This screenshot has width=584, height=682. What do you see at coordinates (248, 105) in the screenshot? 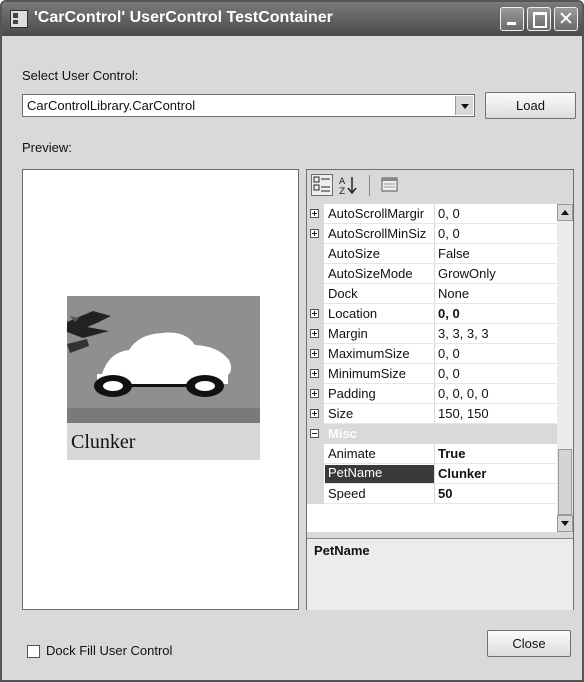
I see `user-control-combo: CarControlLibrary.CarControl` at bounding box center [248, 105].